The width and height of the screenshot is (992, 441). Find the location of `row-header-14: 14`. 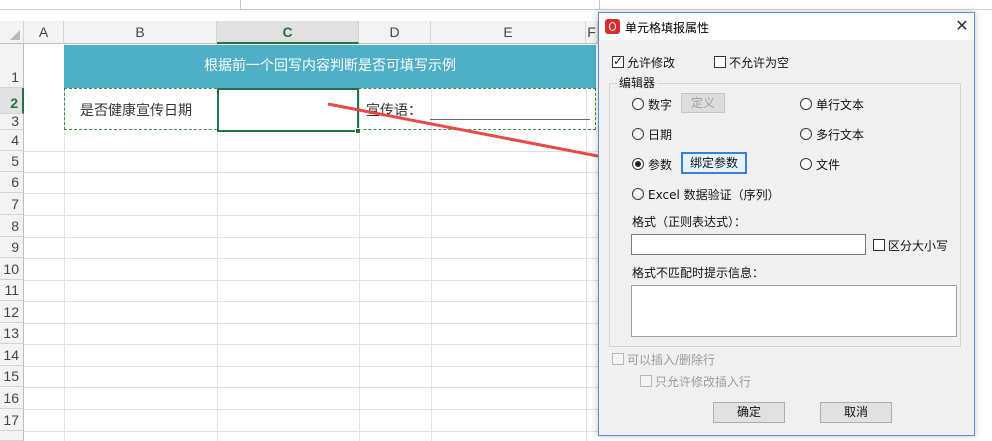

row-header-14: 14 is located at coordinates (12, 355).